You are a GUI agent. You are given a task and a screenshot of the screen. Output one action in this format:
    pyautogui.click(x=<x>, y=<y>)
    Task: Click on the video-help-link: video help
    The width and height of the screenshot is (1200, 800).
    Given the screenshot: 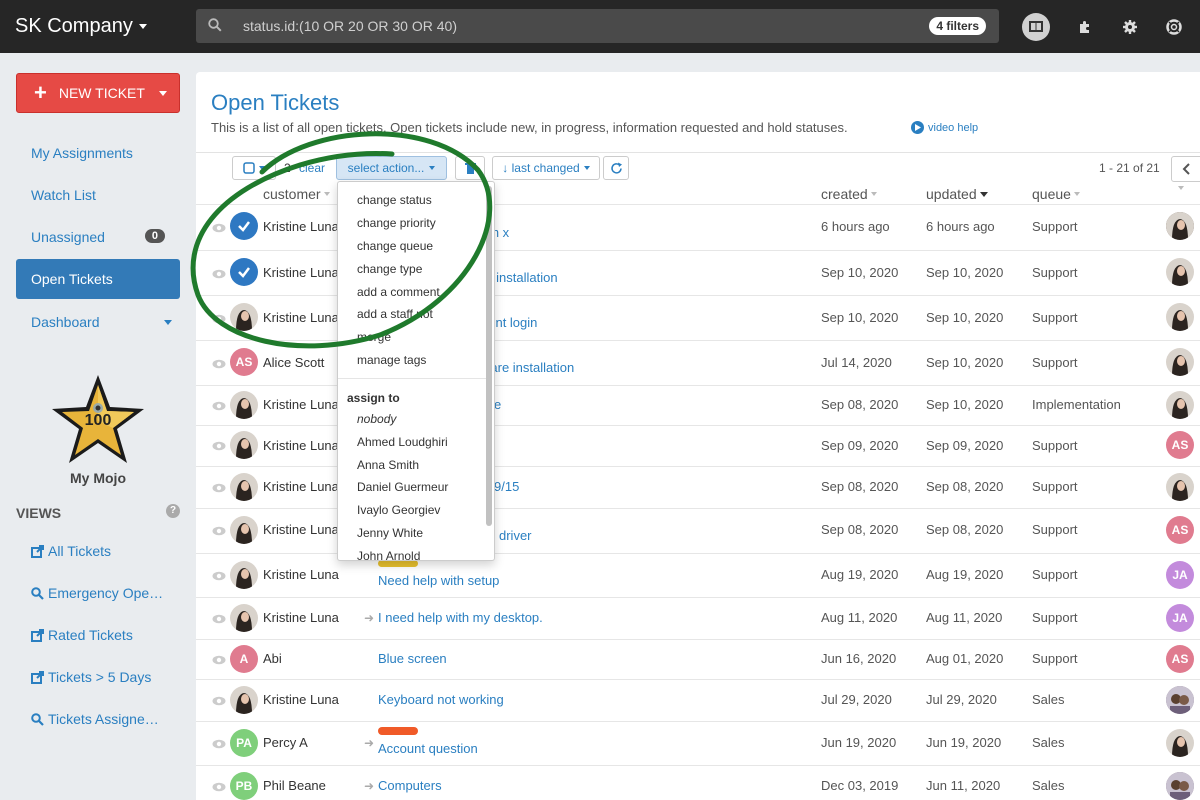 What is the action you would take?
    pyautogui.click(x=944, y=127)
    